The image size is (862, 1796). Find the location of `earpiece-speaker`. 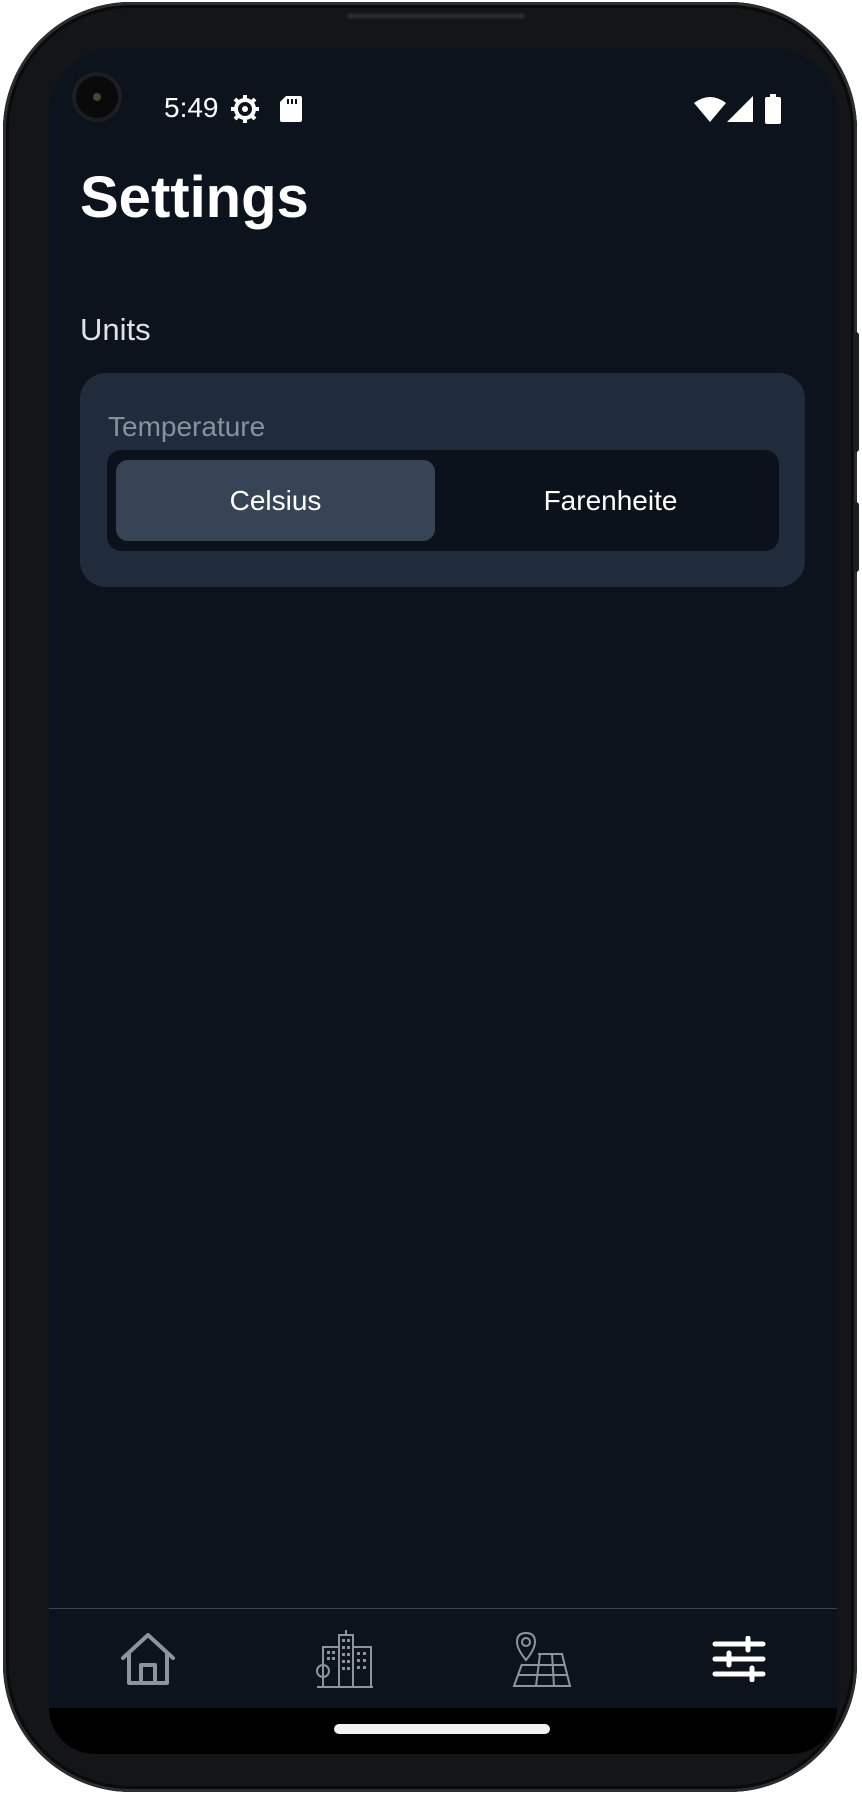

earpiece-speaker is located at coordinates (436, 16).